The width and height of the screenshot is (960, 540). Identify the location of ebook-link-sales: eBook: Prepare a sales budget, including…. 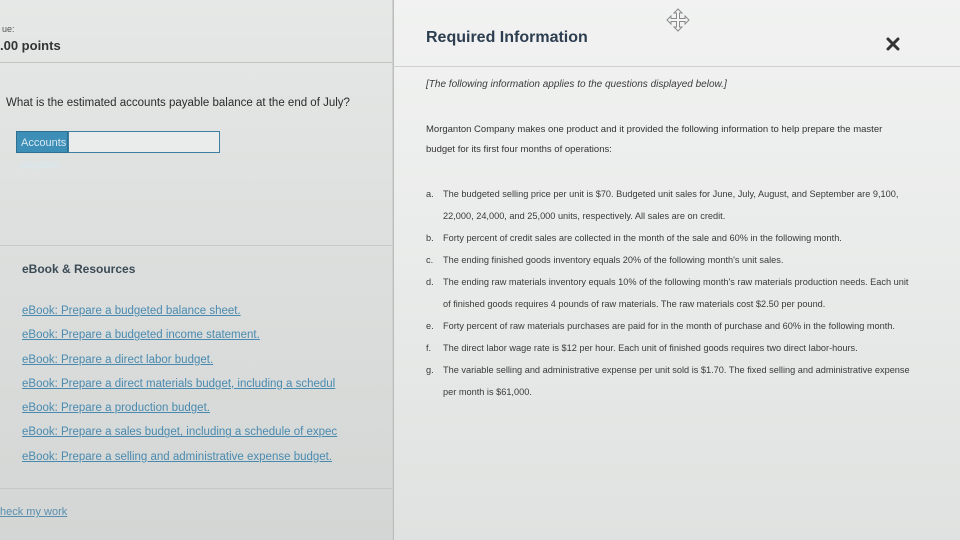
(208, 438).